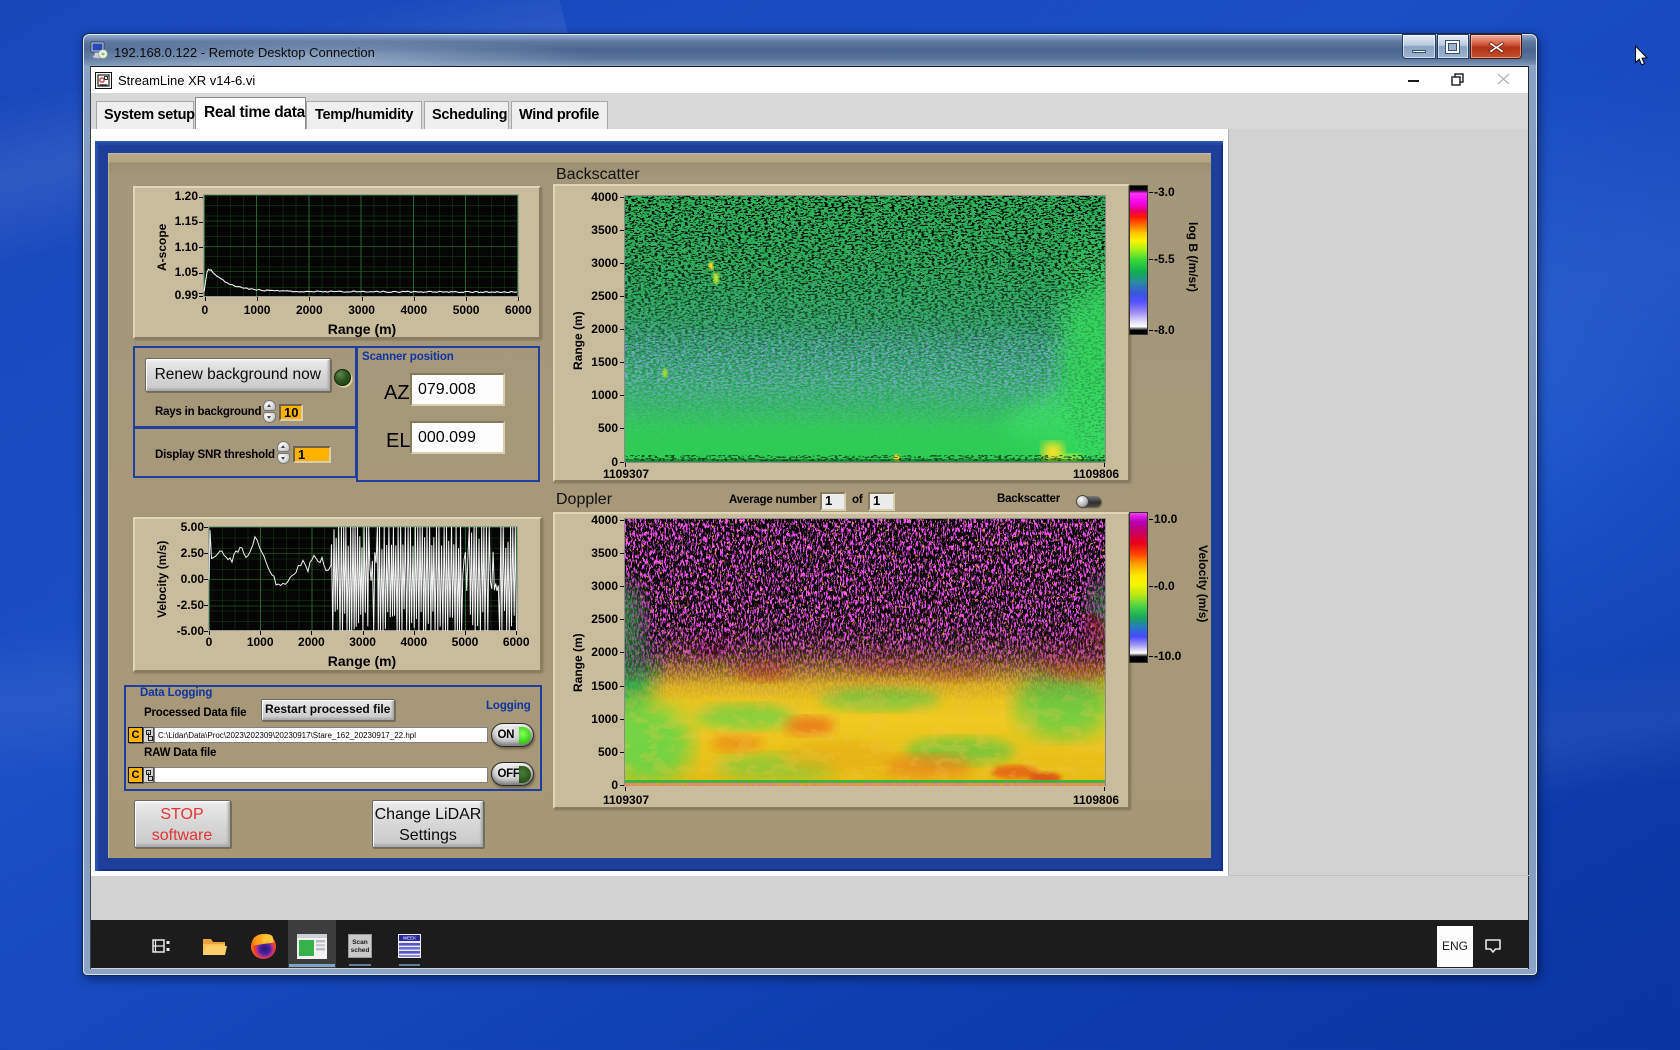 Image resolution: width=1680 pixels, height=1050 pixels. Describe the element at coordinates (409, 938) in the screenshot. I see `svg-text: WEEK` at that location.